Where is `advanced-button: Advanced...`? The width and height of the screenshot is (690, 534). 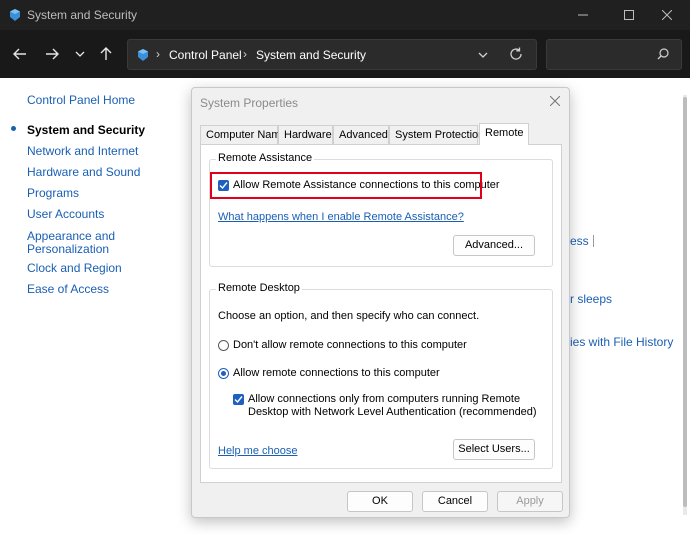 advanced-button: Advanced... is located at coordinates (494, 245).